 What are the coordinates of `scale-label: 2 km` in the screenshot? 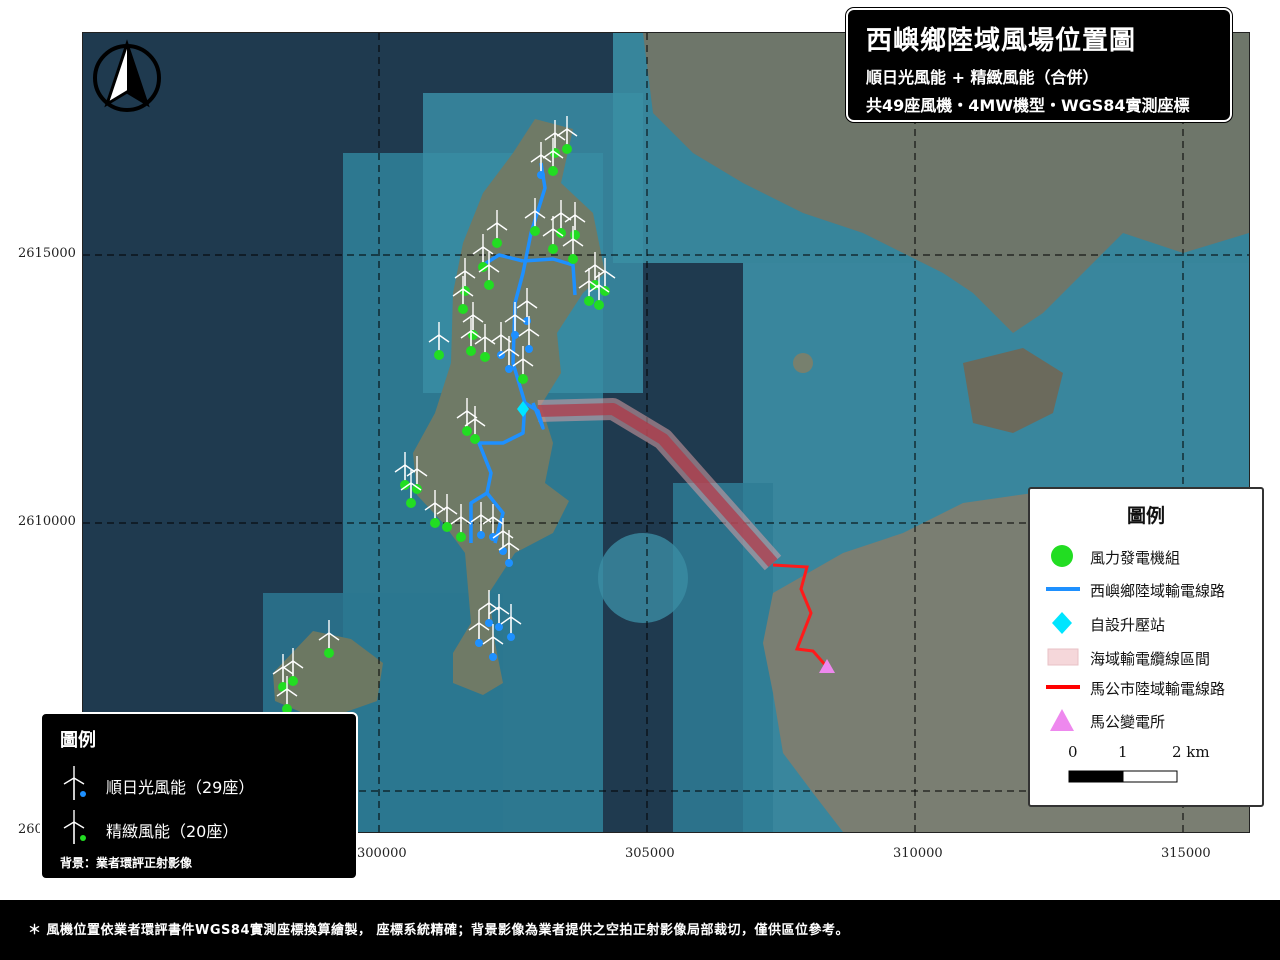 It's located at (1191, 752).